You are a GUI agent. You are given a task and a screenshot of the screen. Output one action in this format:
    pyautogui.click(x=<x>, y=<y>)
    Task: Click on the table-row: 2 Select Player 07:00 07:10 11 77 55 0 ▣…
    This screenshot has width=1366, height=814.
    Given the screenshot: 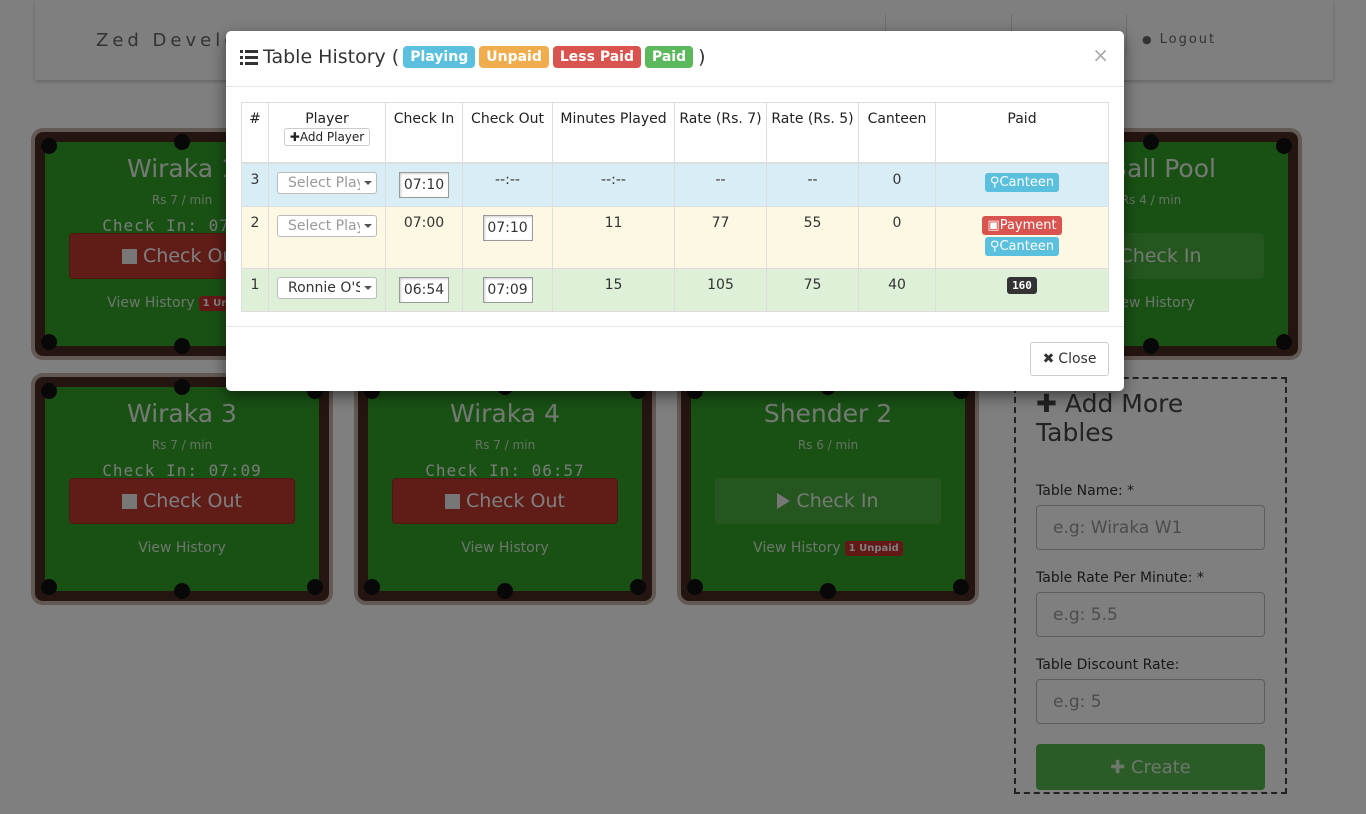 What is the action you would take?
    pyautogui.click(x=675, y=237)
    